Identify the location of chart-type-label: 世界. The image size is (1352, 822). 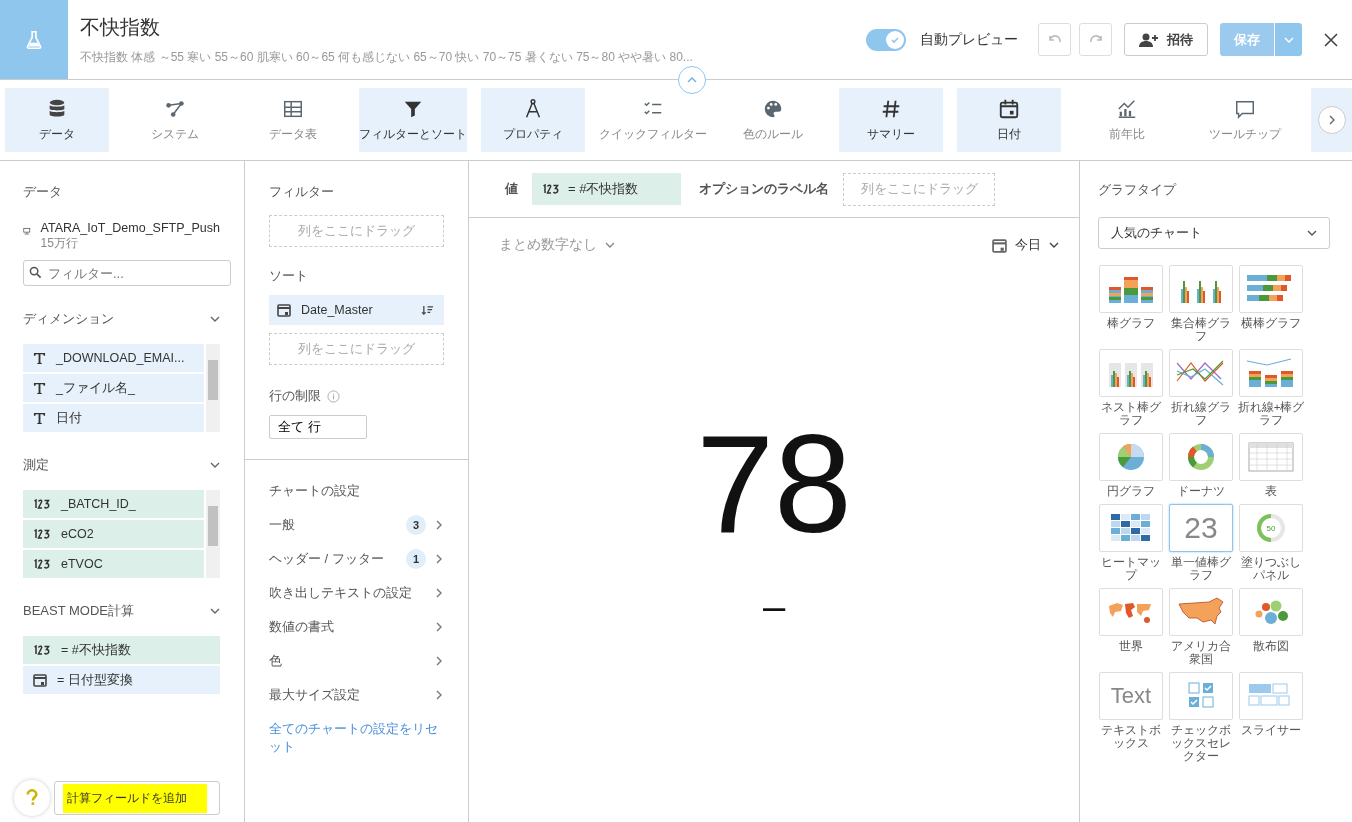
(1131, 646).